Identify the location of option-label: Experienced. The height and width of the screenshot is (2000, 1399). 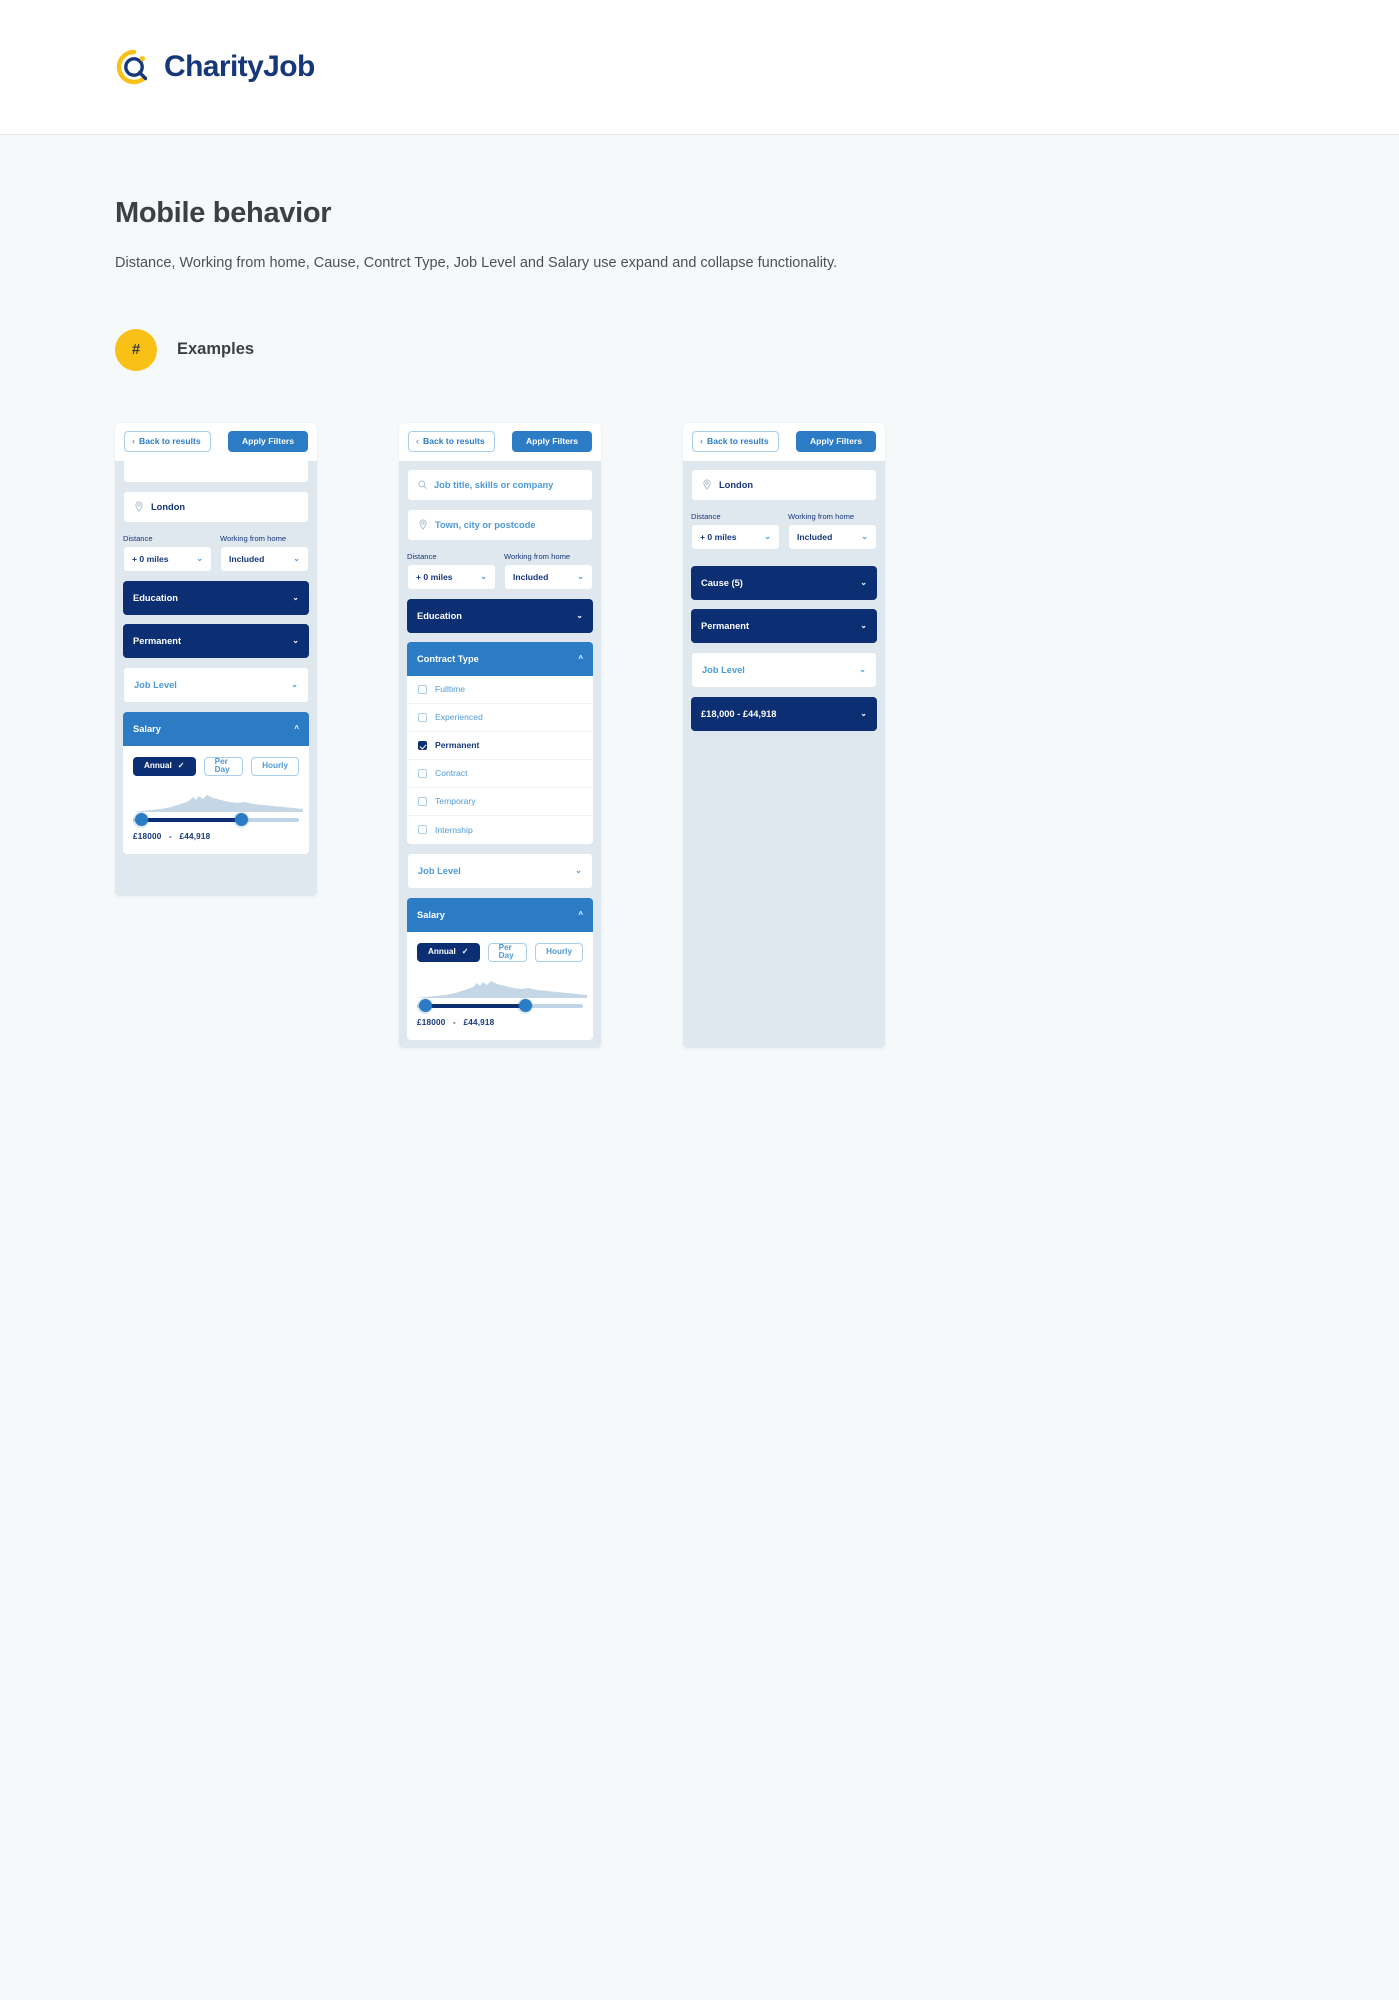
(459, 717).